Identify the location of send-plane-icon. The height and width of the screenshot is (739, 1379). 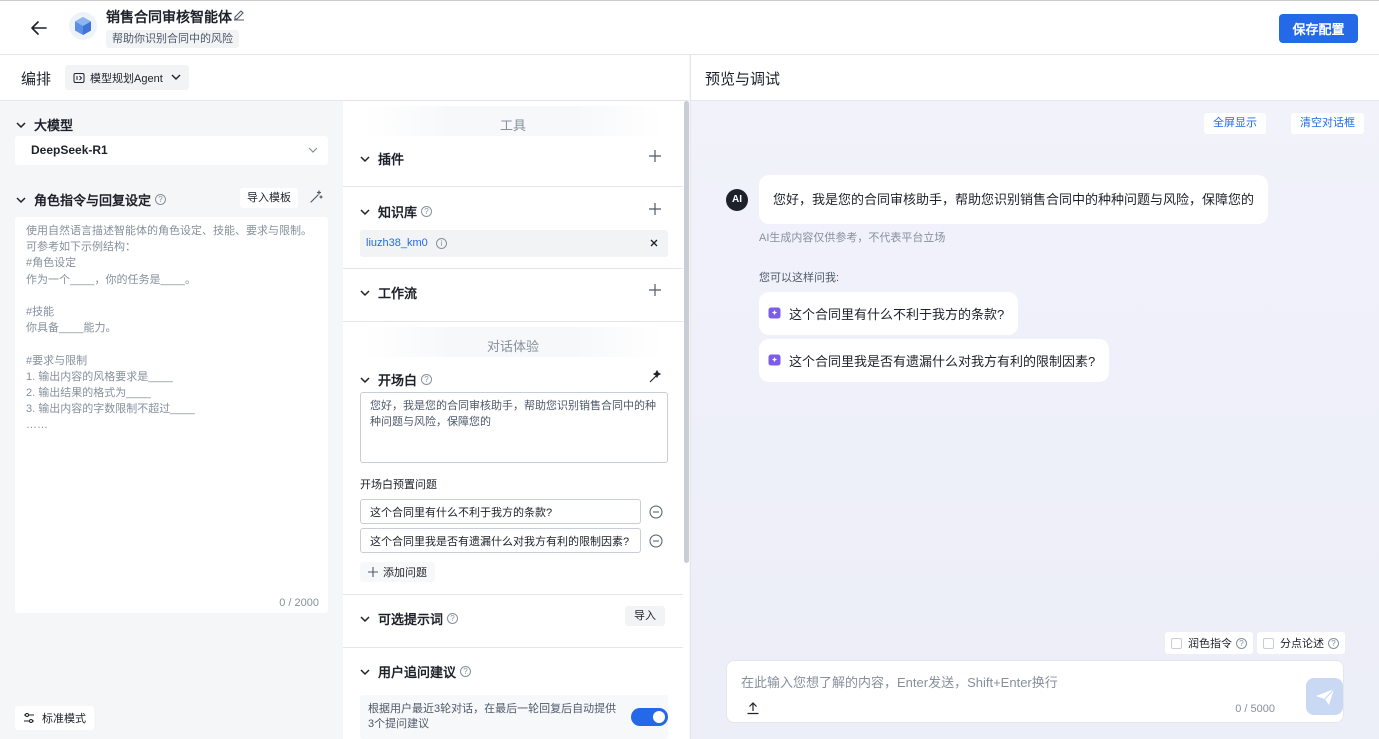
(1324, 696).